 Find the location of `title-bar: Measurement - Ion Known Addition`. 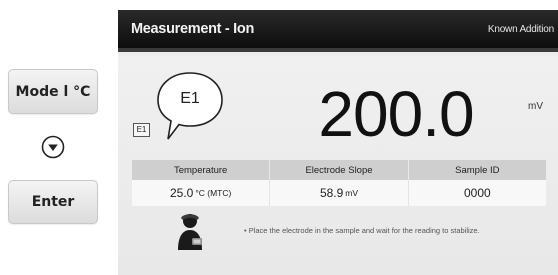

title-bar: Measurement - Ion Known Addition is located at coordinates (338, 31).